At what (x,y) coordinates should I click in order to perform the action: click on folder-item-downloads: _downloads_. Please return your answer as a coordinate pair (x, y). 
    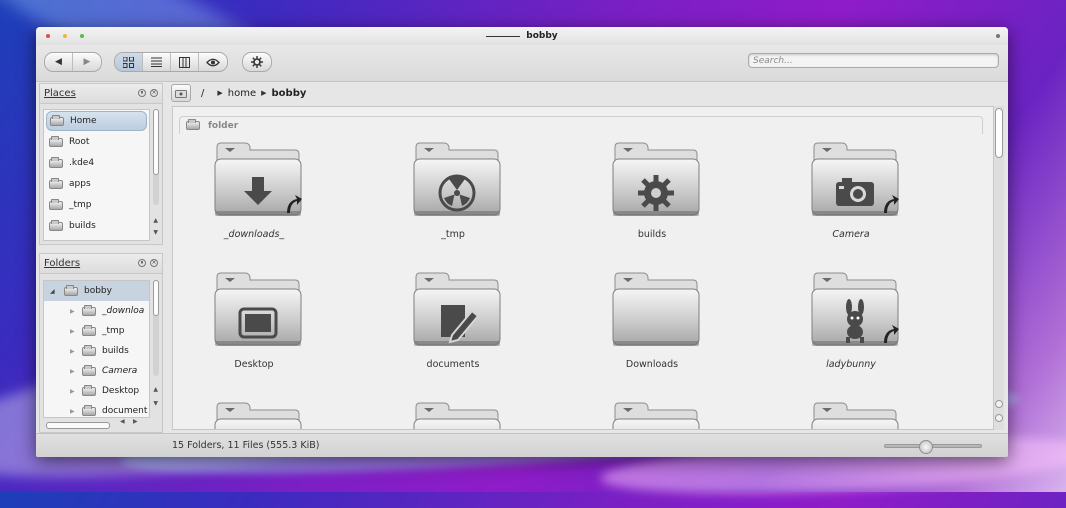
    Looking at the image, I should click on (254, 197).